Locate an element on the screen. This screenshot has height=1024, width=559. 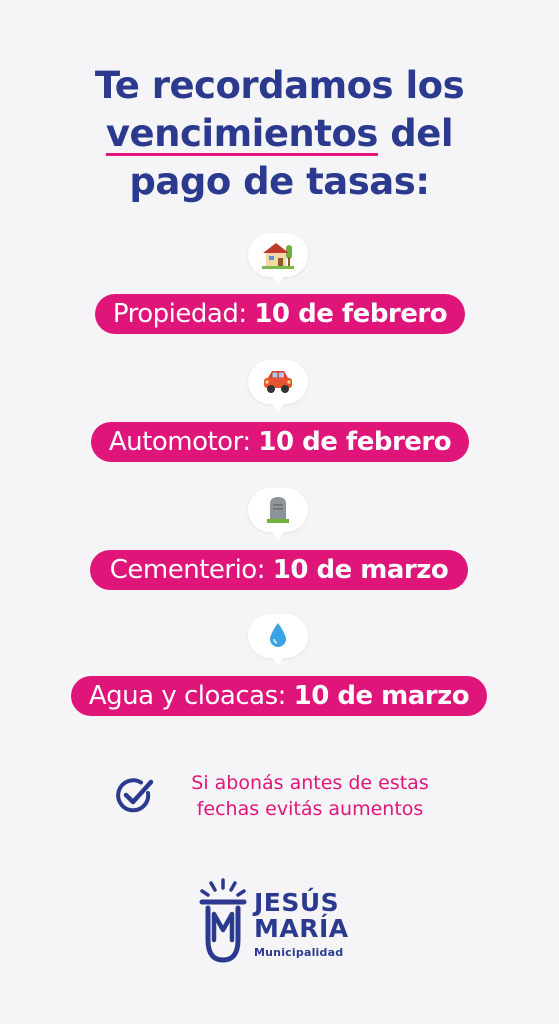
item-cementerio-pill: Cementerio: 10 de marzo is located at coordinates (279, 570).